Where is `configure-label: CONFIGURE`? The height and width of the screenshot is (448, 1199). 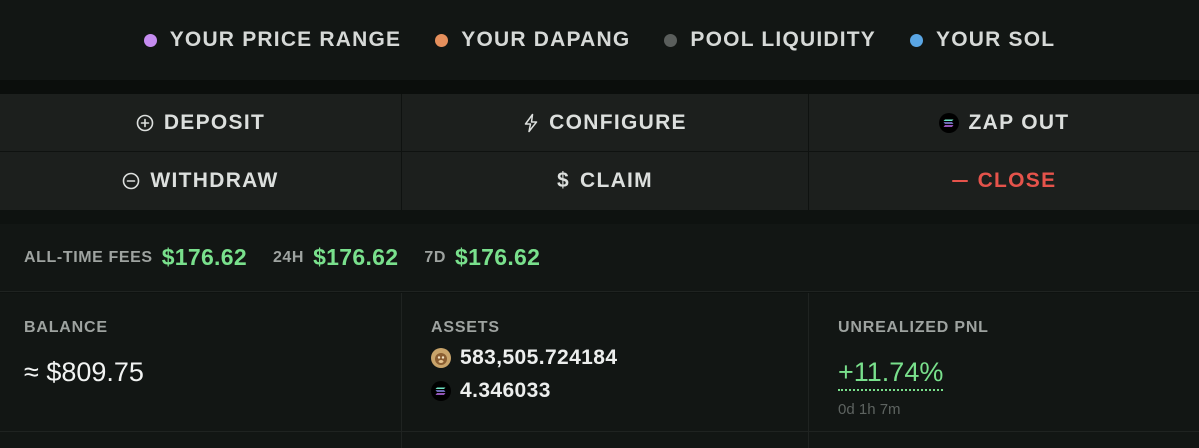
configure-label: CONFIGURE is located at coordinates (618, 122).